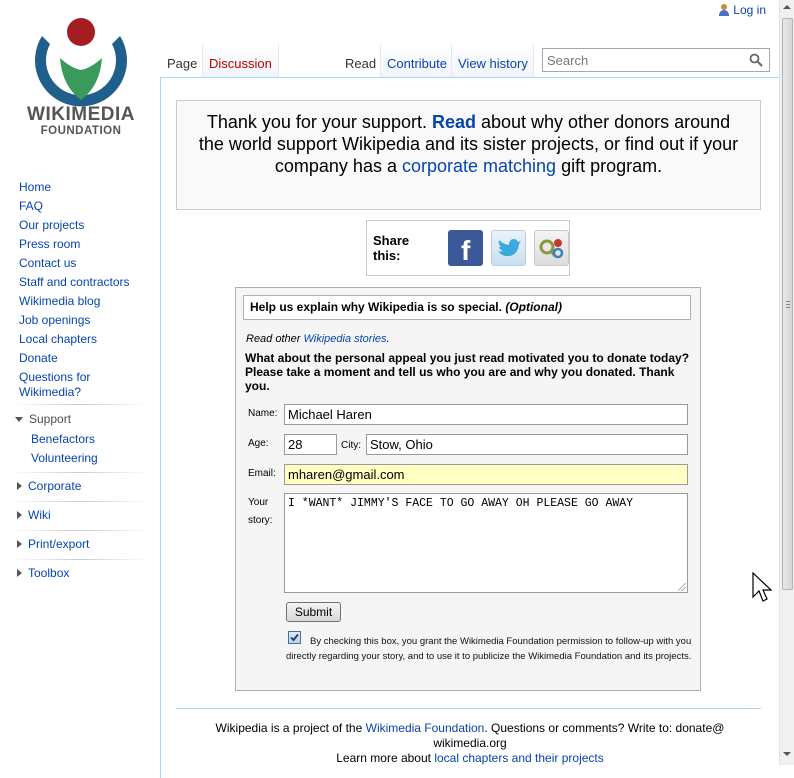 The height and width of the screenshot is (778, 794). I want to click on name-field: Michael Haren, so click(486, 414).